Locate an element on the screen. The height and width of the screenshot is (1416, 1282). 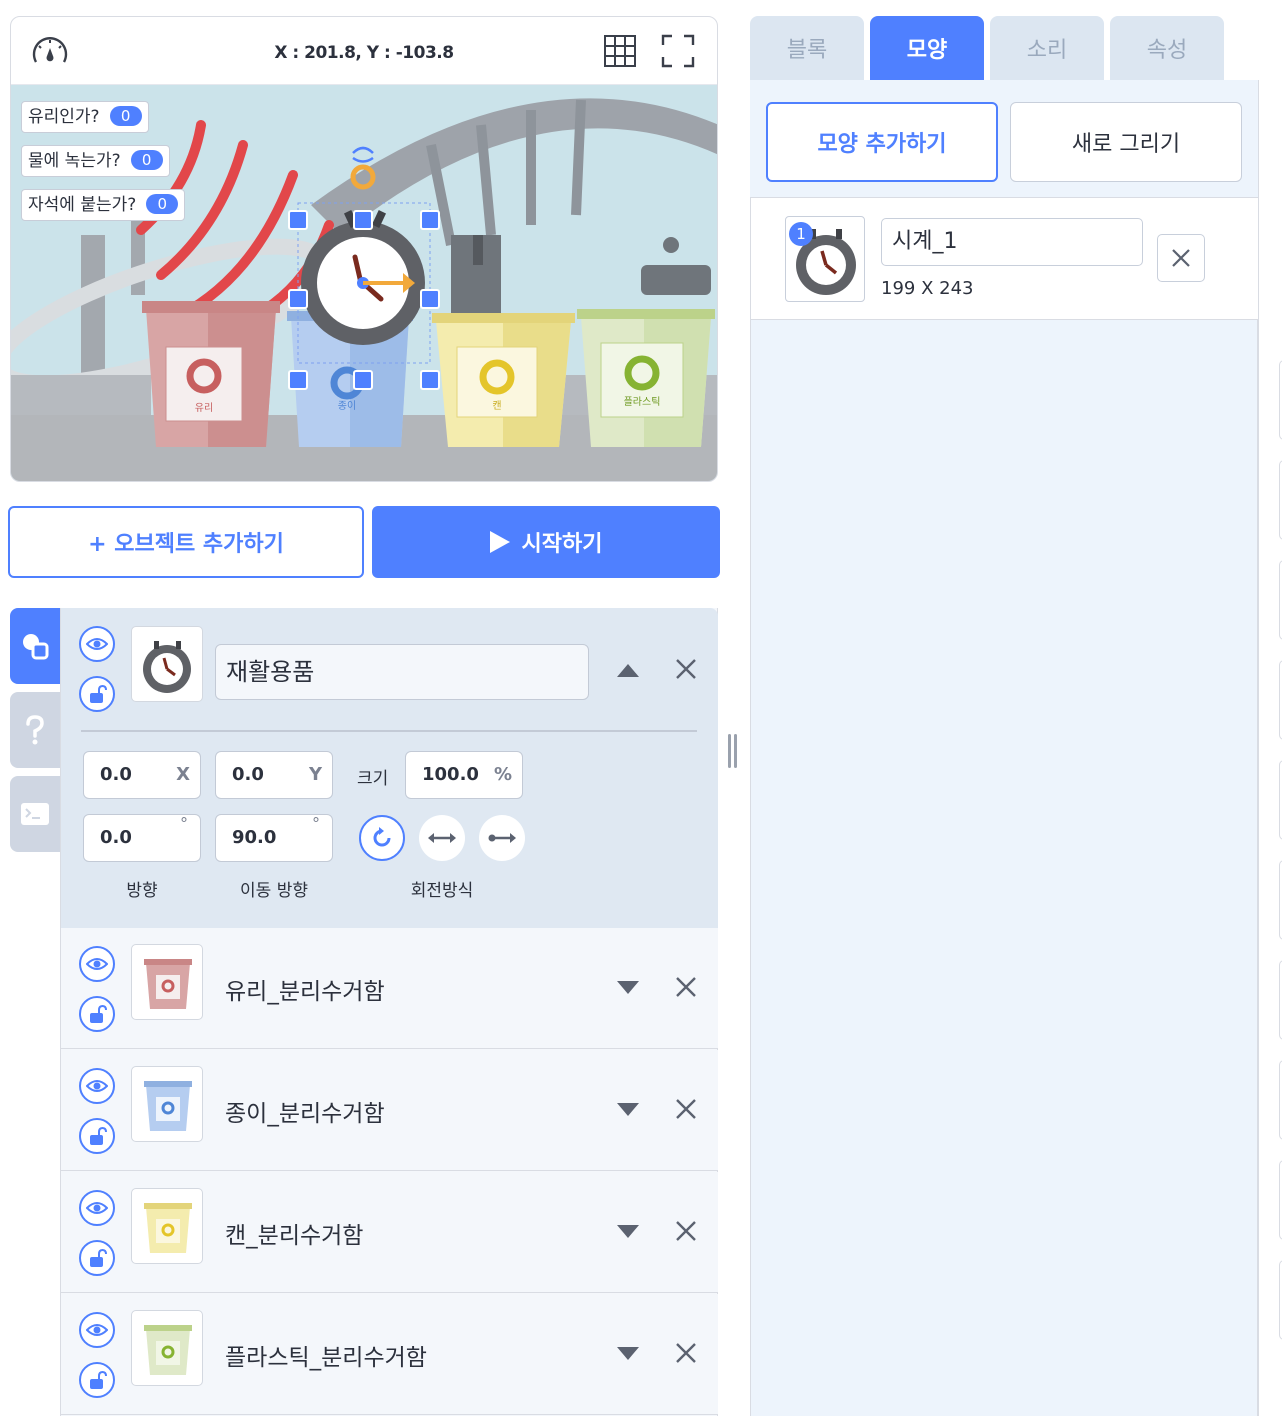
shape-item: 1 시계_1 199 X 243 is located at coordinates (1004, 259).